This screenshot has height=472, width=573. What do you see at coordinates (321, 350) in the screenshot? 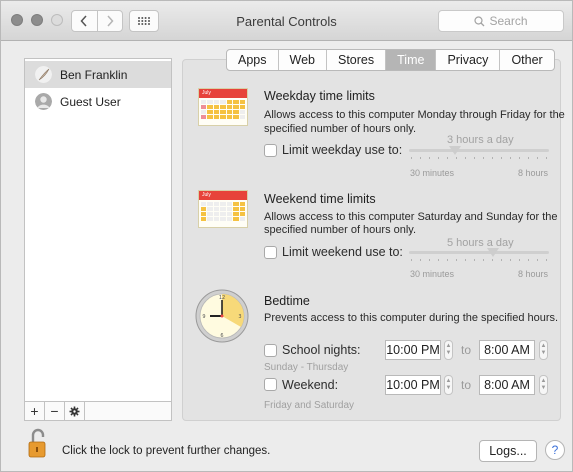
I see `school-nights-label: School nights:` at bounding box center [321, 350].